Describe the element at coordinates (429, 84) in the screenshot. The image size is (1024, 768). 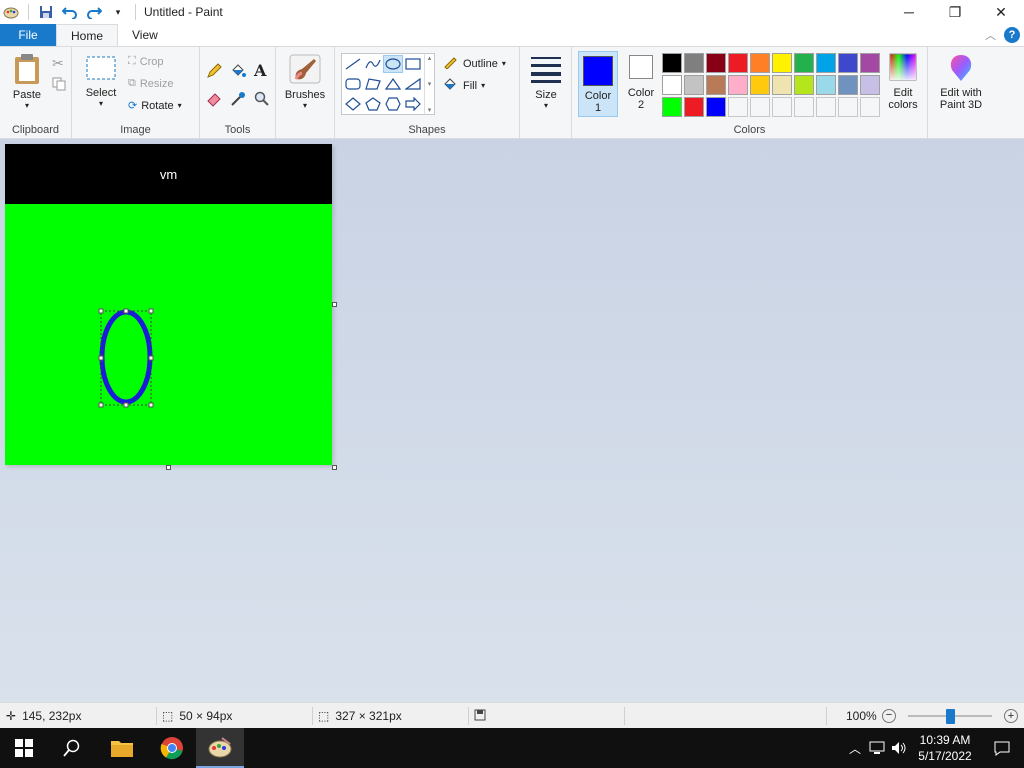
I see `shapes-scrollbar: ▴ ▾ ▾` at that location.